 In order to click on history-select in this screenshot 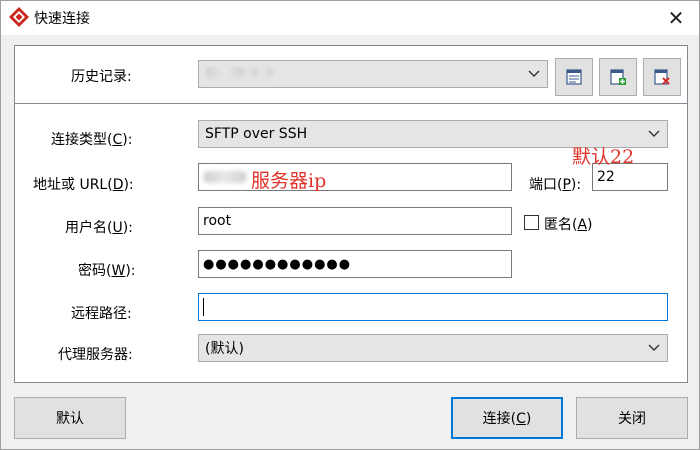, I will do `click(373, 74)`.